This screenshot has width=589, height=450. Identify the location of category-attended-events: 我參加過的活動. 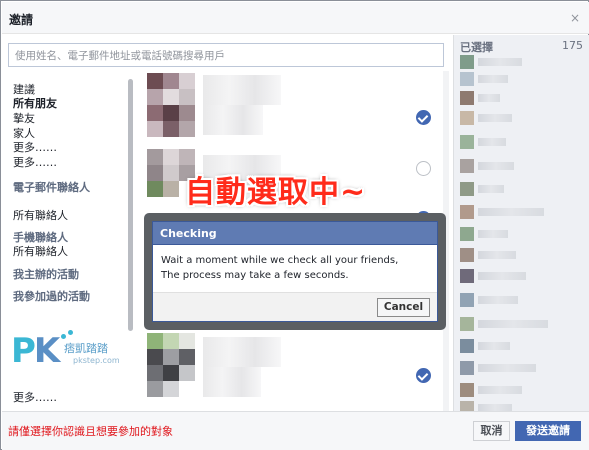
(55, 297).